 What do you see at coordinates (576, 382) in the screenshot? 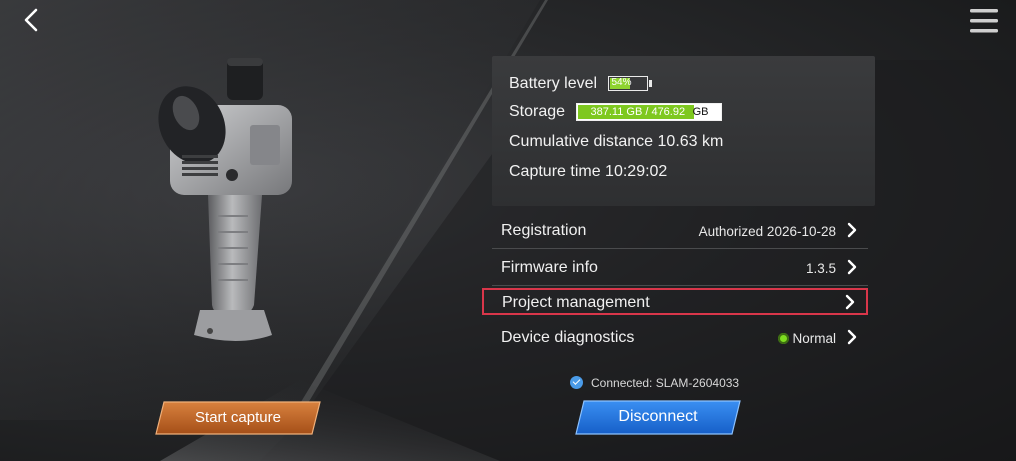
I see `check-circle-icon` at bounding box center [576, 382].